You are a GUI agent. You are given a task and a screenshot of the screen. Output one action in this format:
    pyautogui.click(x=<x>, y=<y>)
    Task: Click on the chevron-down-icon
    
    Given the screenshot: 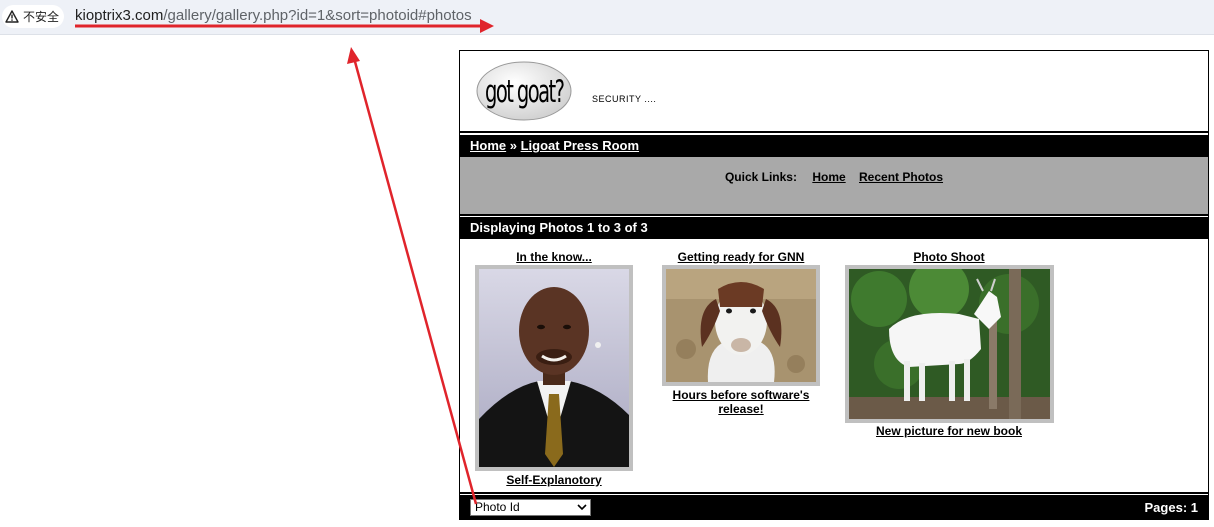 What is the action you would take?
    pyautogui.click(x=582, y=507)
    